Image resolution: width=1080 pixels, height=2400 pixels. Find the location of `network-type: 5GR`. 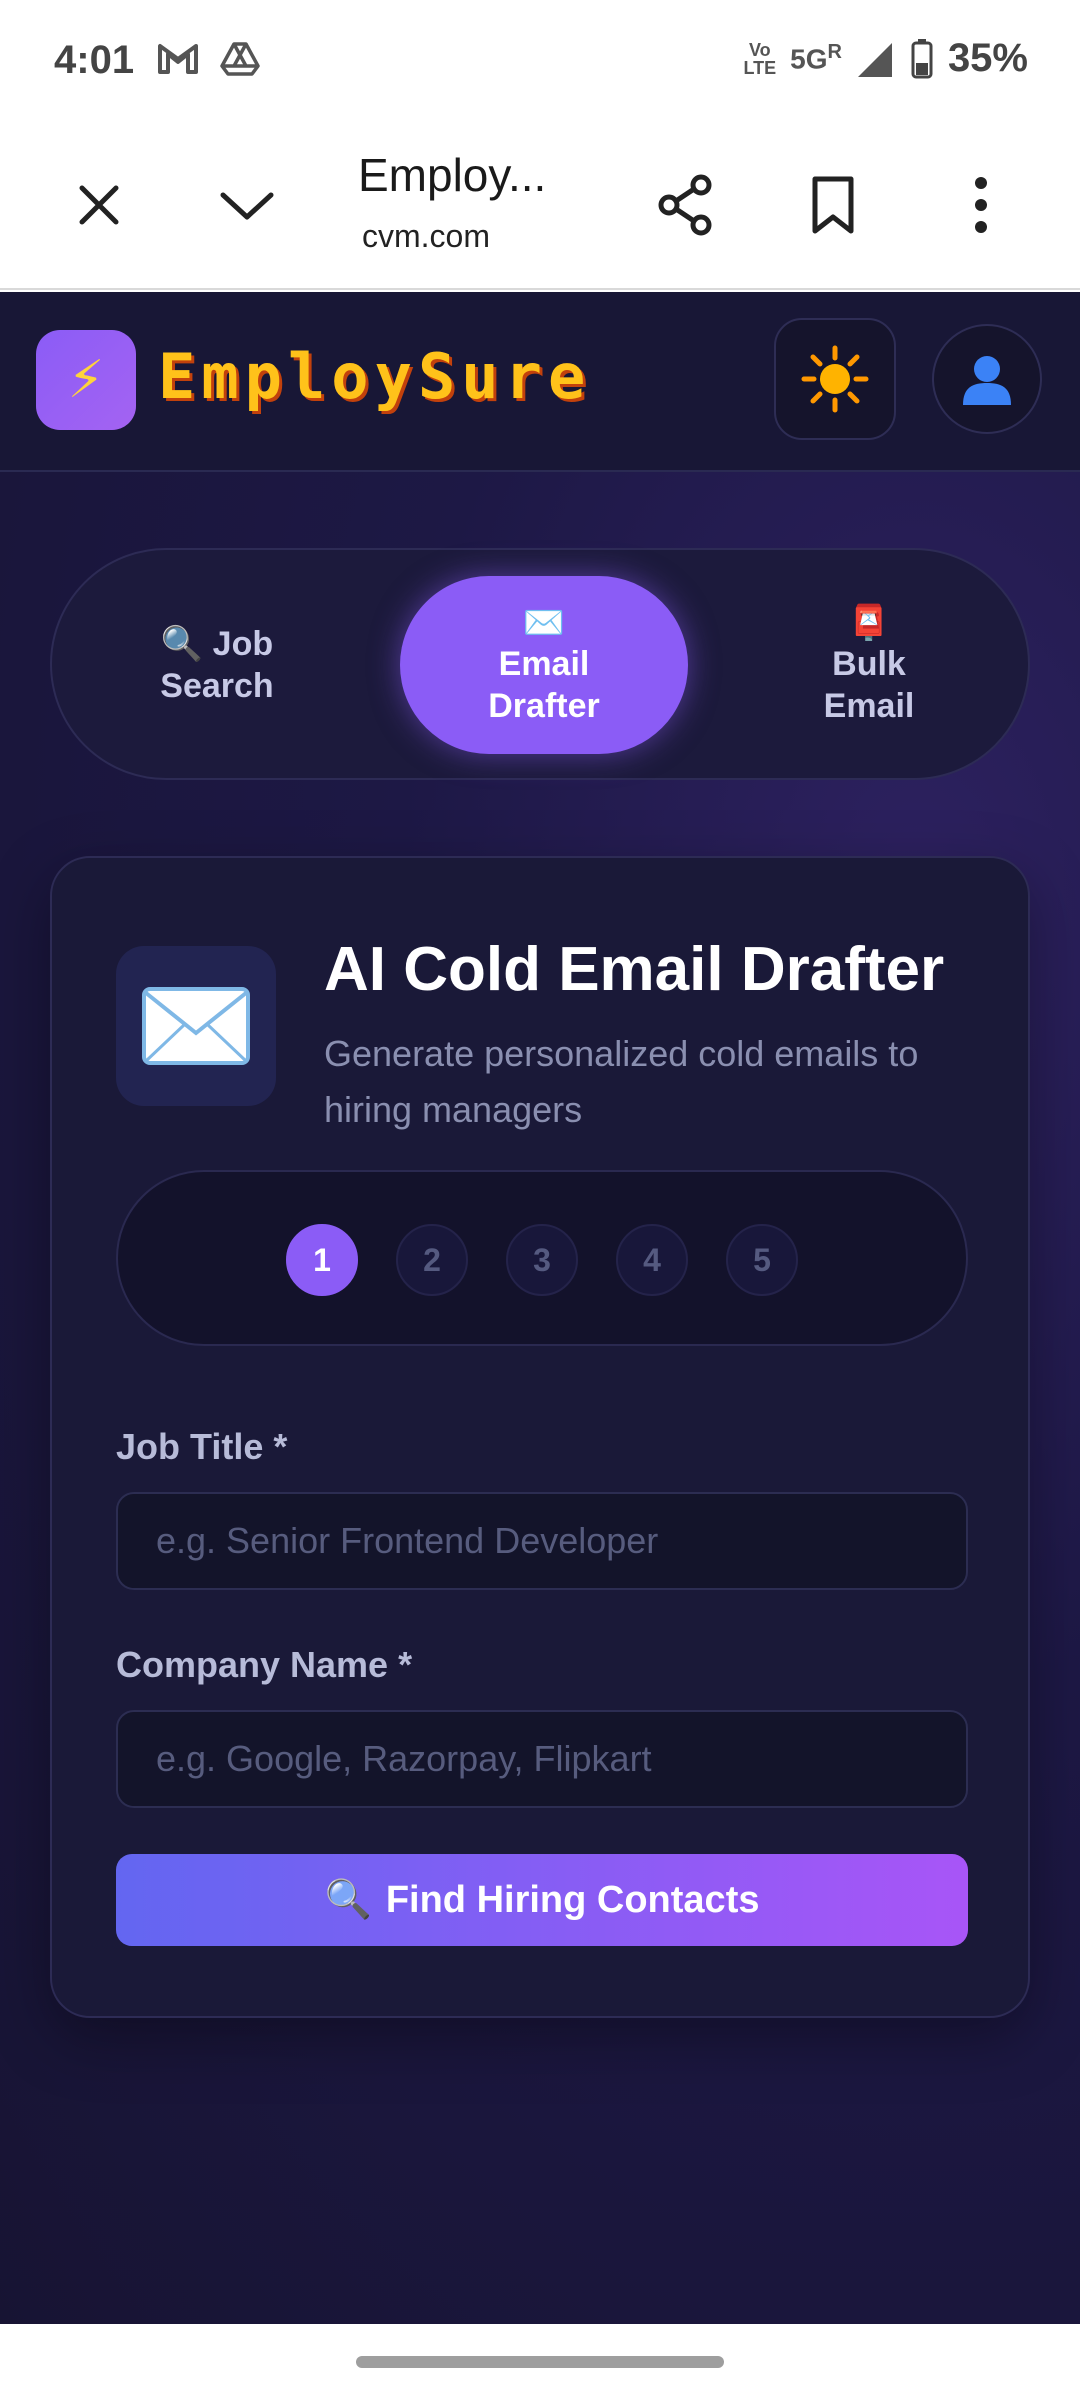

network-type: 5GR is located at coordinates (816, 58).